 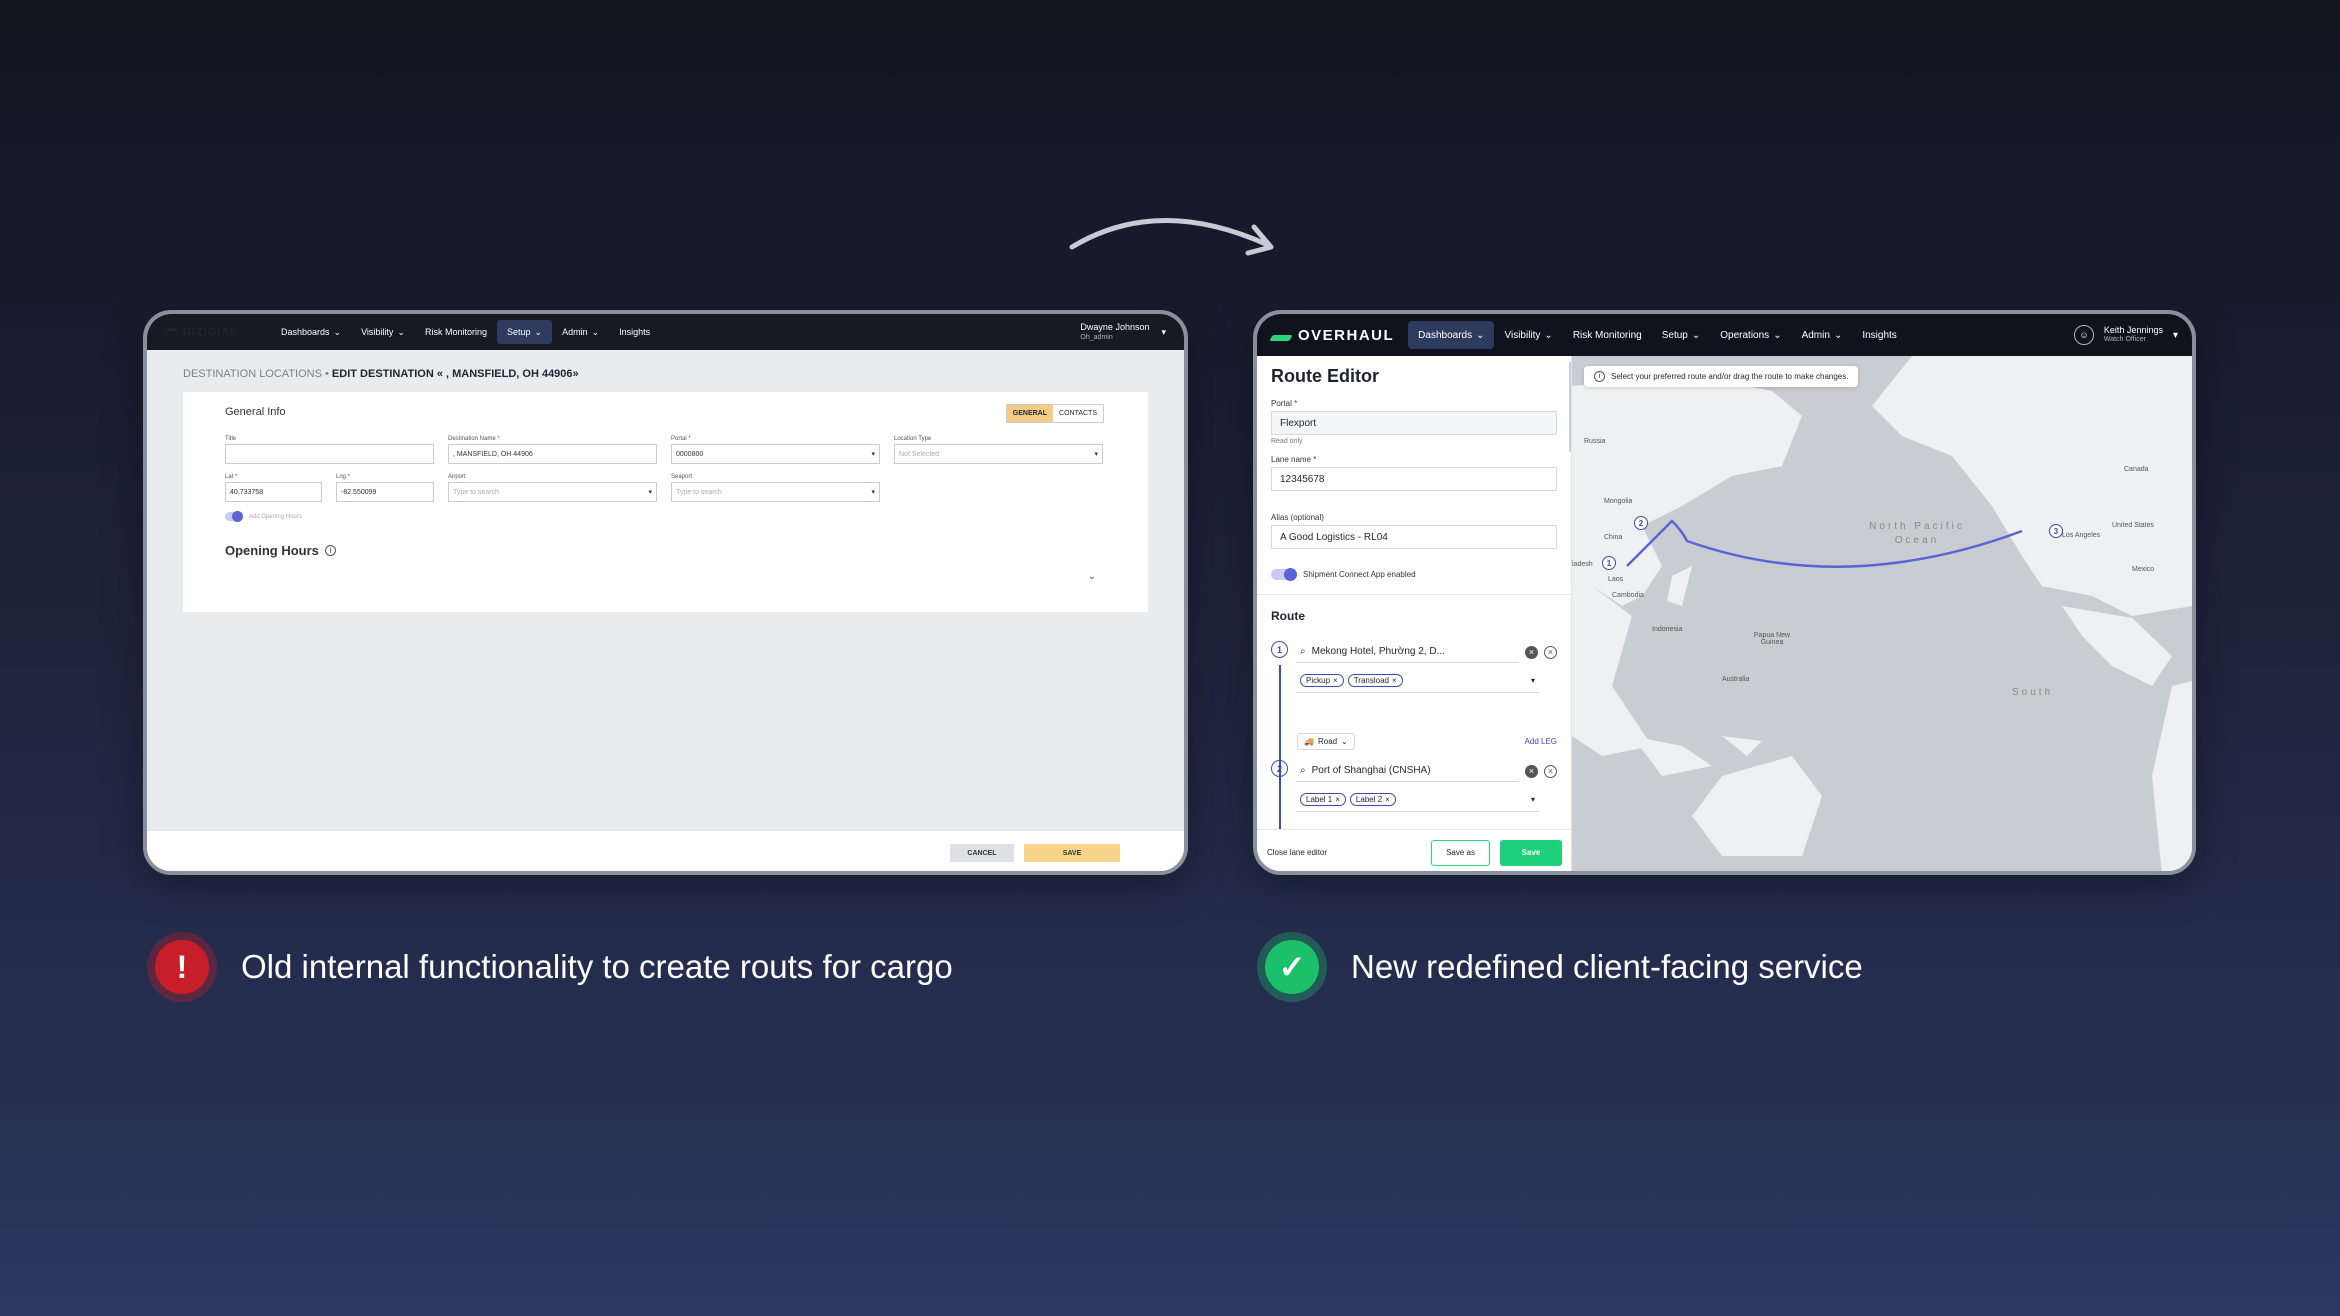 What do you see at coordinates (1332, 335) in the screenshot?
I see `overhaul-logo: OVERHAUL` at bounding box center [1332, 335].